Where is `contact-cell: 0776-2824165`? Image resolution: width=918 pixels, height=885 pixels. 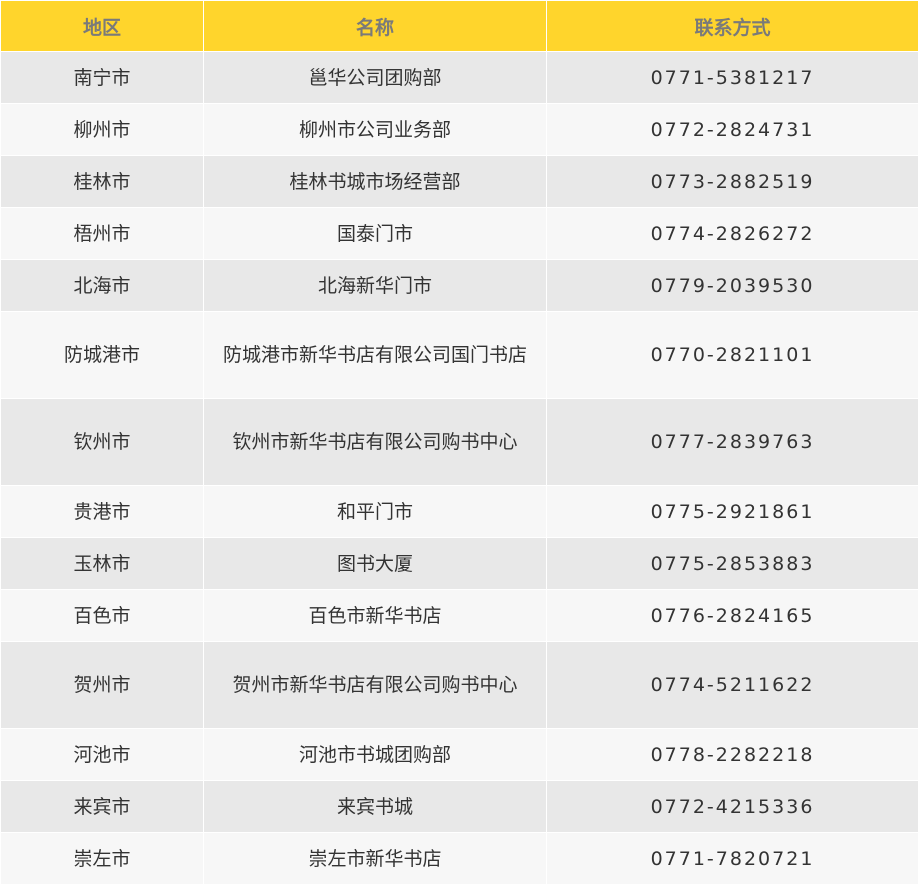
contact-cell: 0776-2824165 is located at coordinates (732, 616).